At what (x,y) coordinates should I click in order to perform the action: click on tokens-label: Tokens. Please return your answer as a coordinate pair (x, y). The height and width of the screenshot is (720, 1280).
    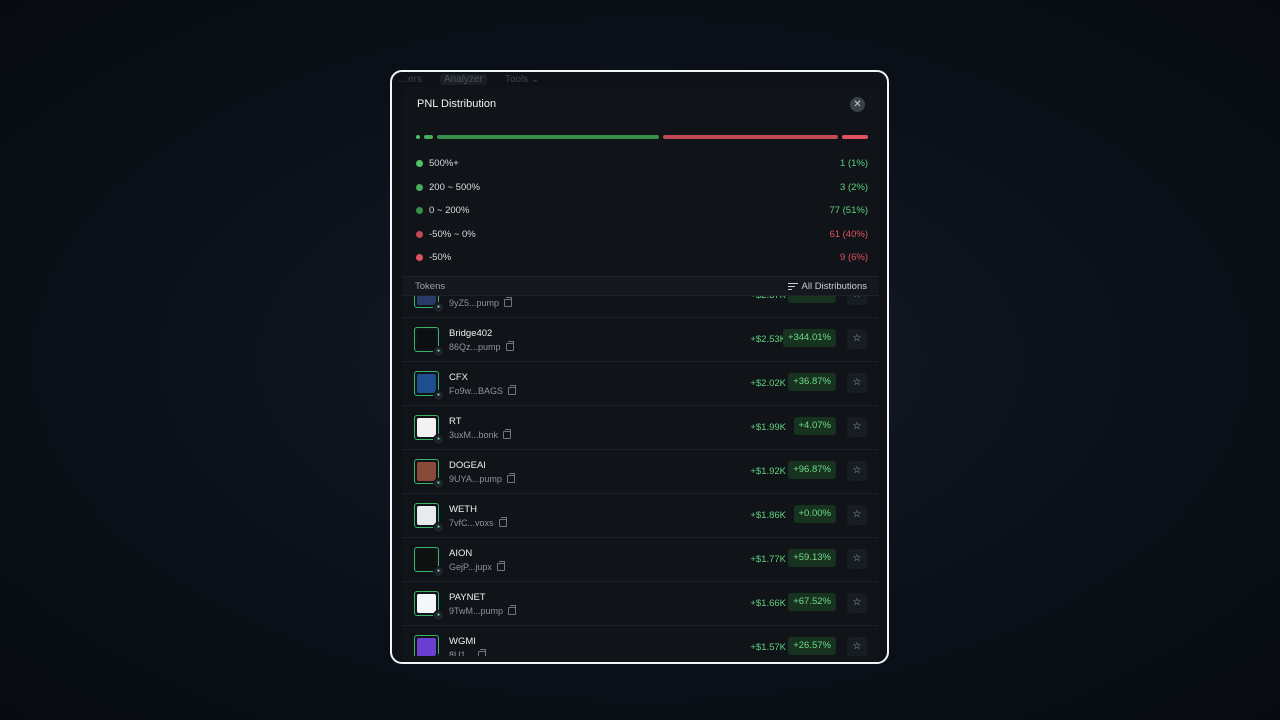
    Looking at the image, I should click on (430, 286).